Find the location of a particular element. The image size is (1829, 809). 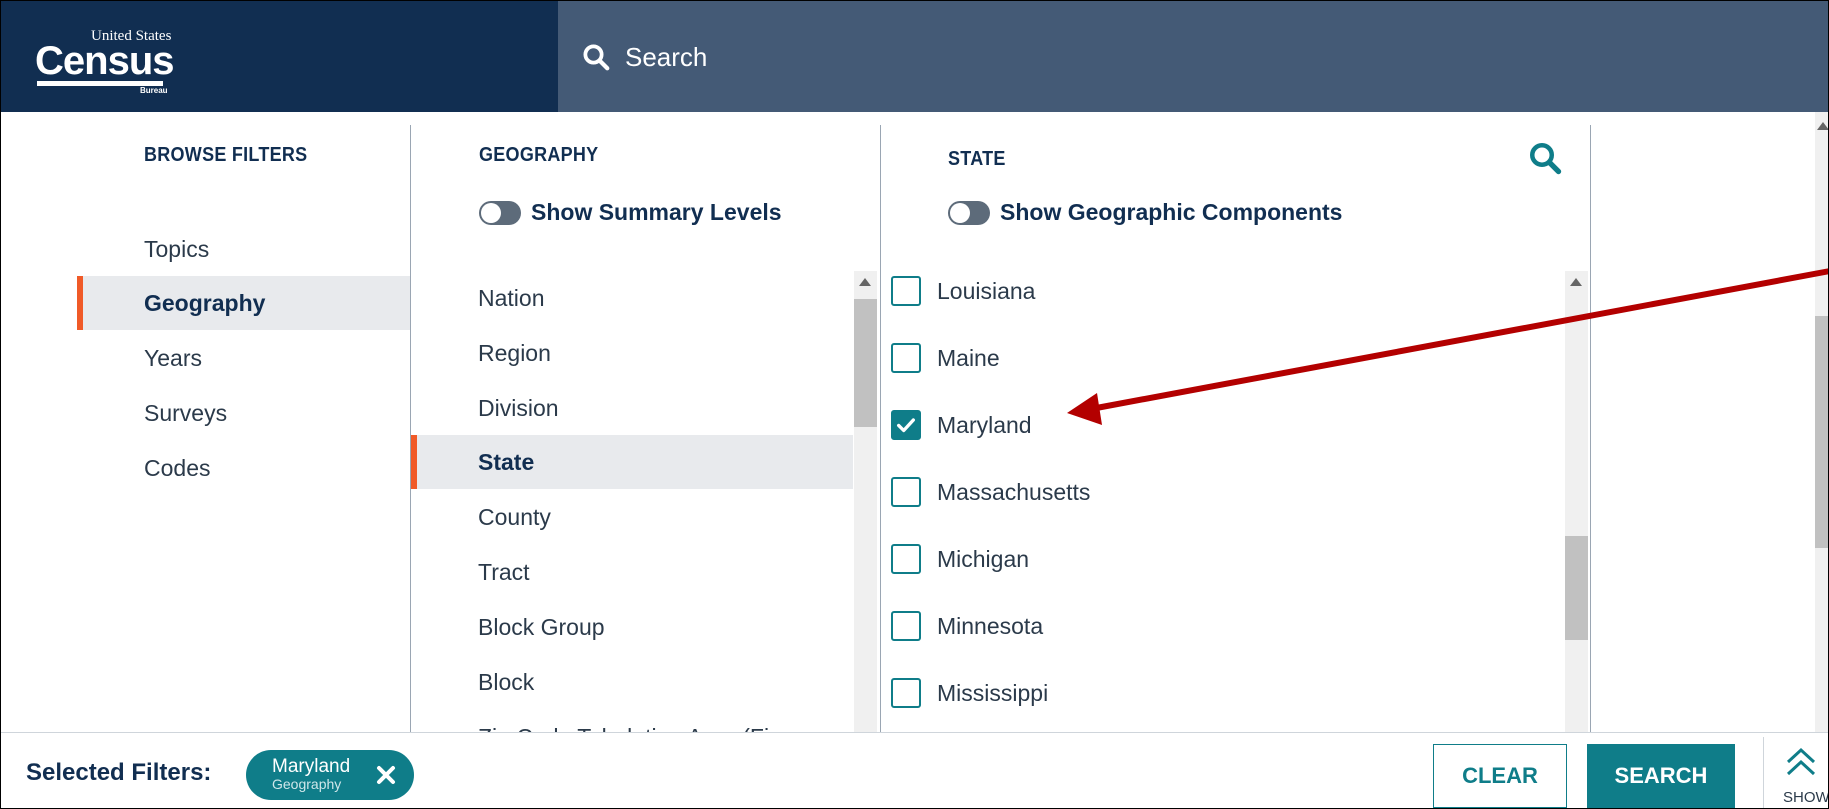

state-heading: STATE is located at coordinates (977, 159).